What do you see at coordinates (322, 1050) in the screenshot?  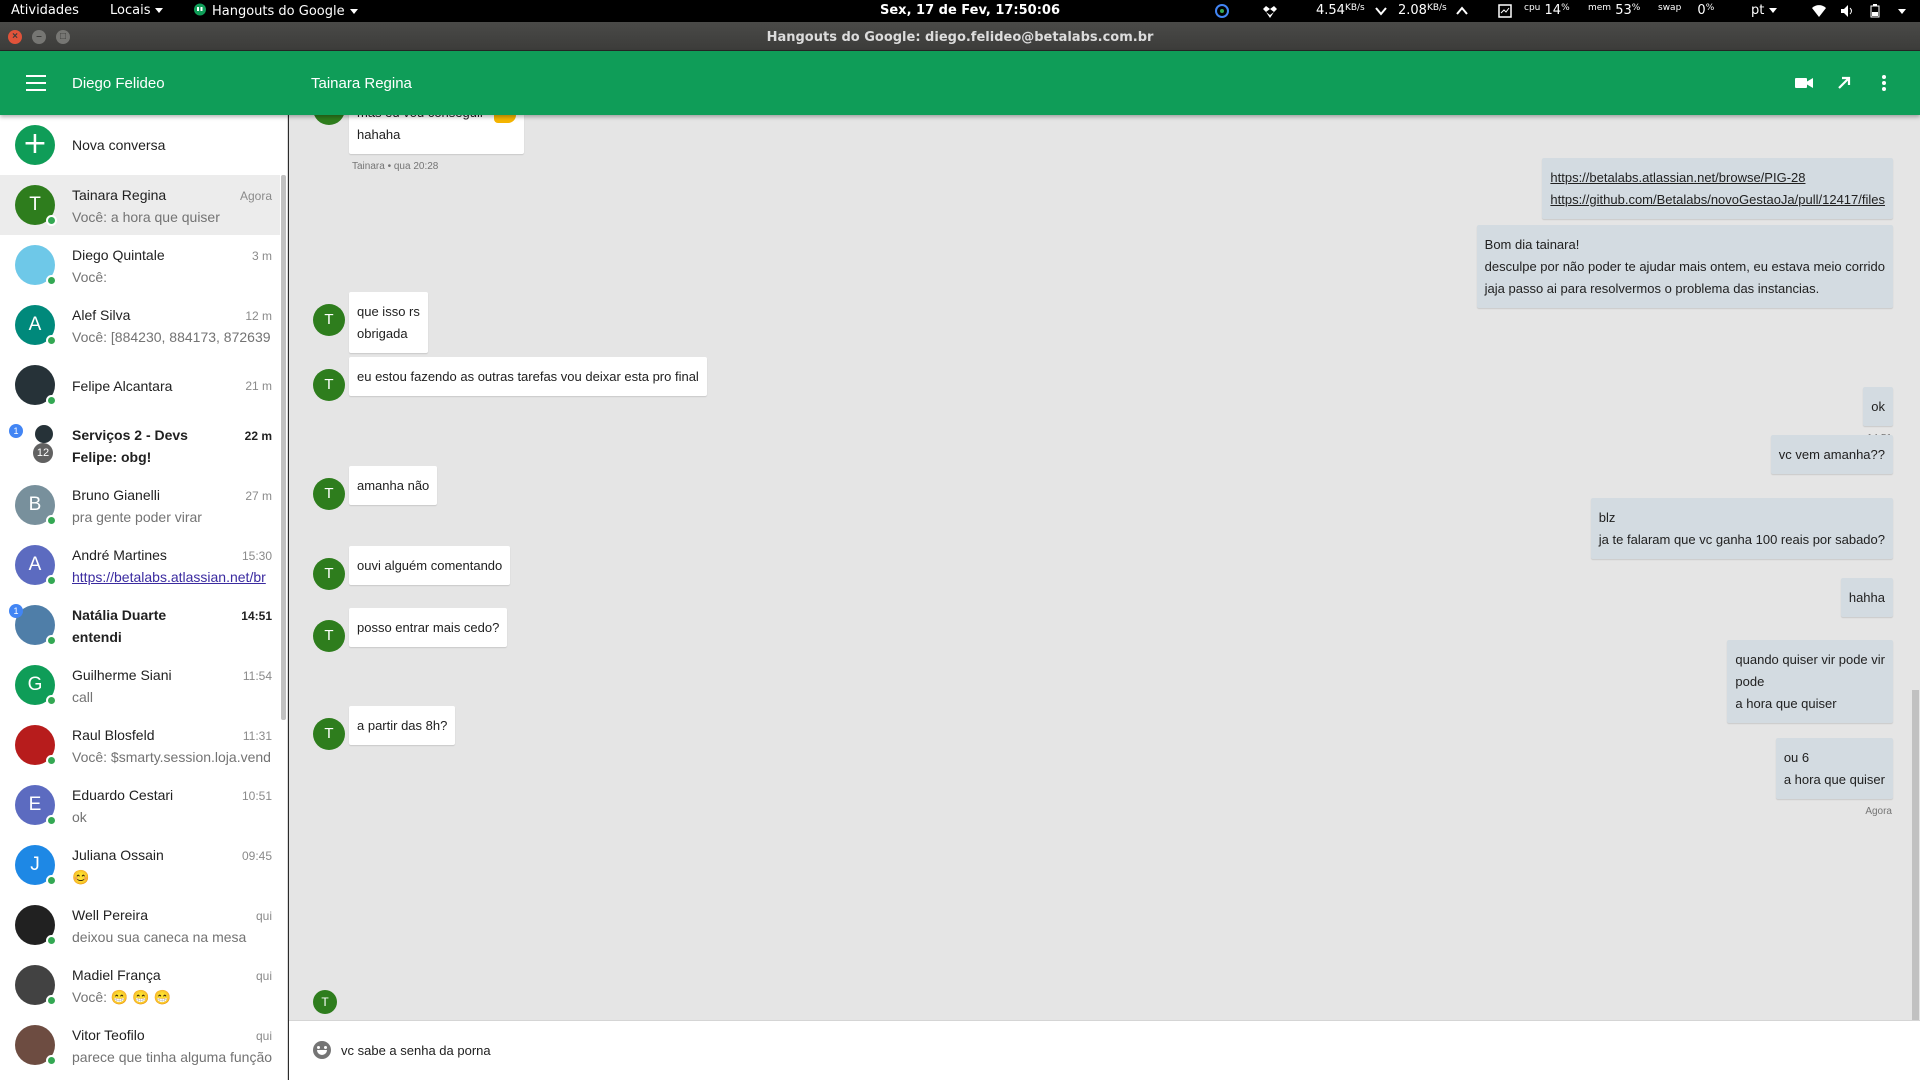 I see `emoji-icon` at bounding box center [322, 1050].